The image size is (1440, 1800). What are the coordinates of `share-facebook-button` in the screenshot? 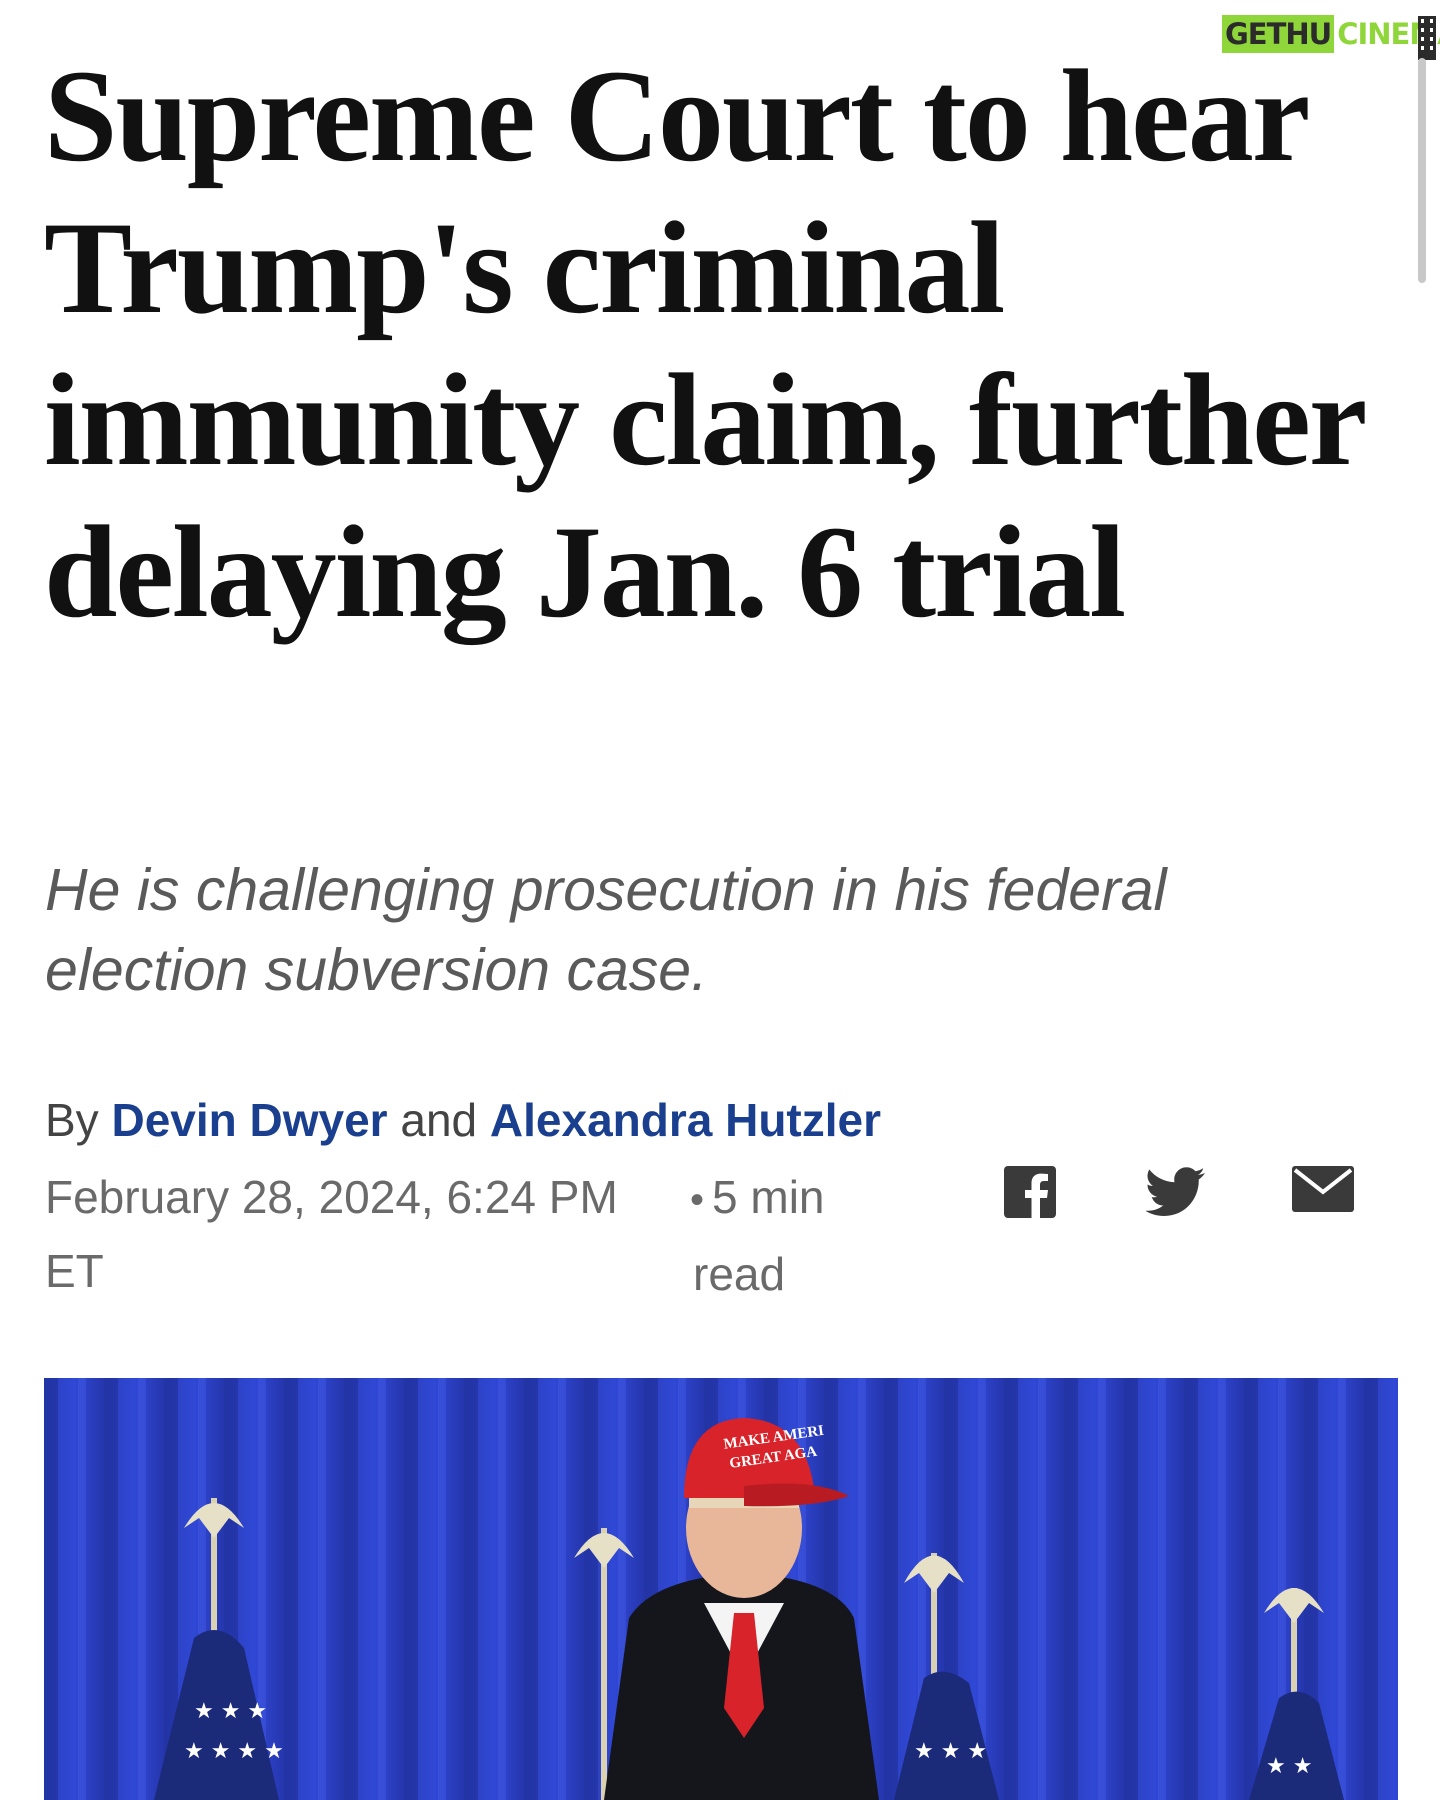 It's located at (1030, 1195).